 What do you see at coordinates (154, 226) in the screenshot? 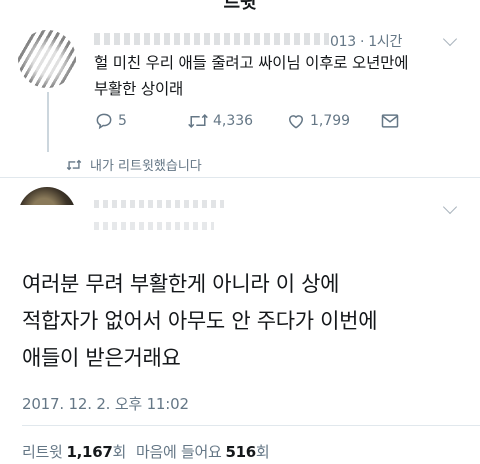
I see `redacted-handle` at bounding box center [154, 226].